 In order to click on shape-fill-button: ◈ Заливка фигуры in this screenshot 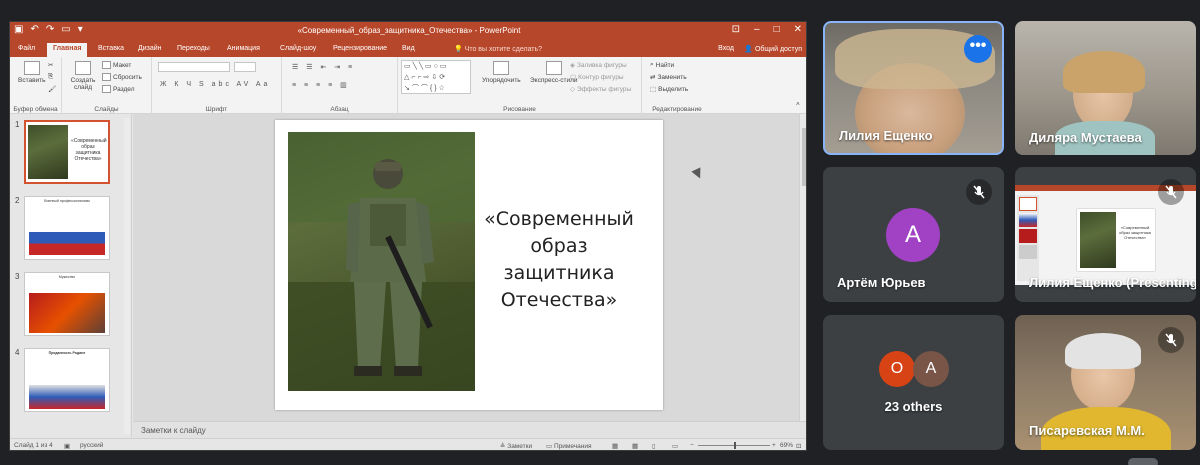, I will do `click(598, 65)`.